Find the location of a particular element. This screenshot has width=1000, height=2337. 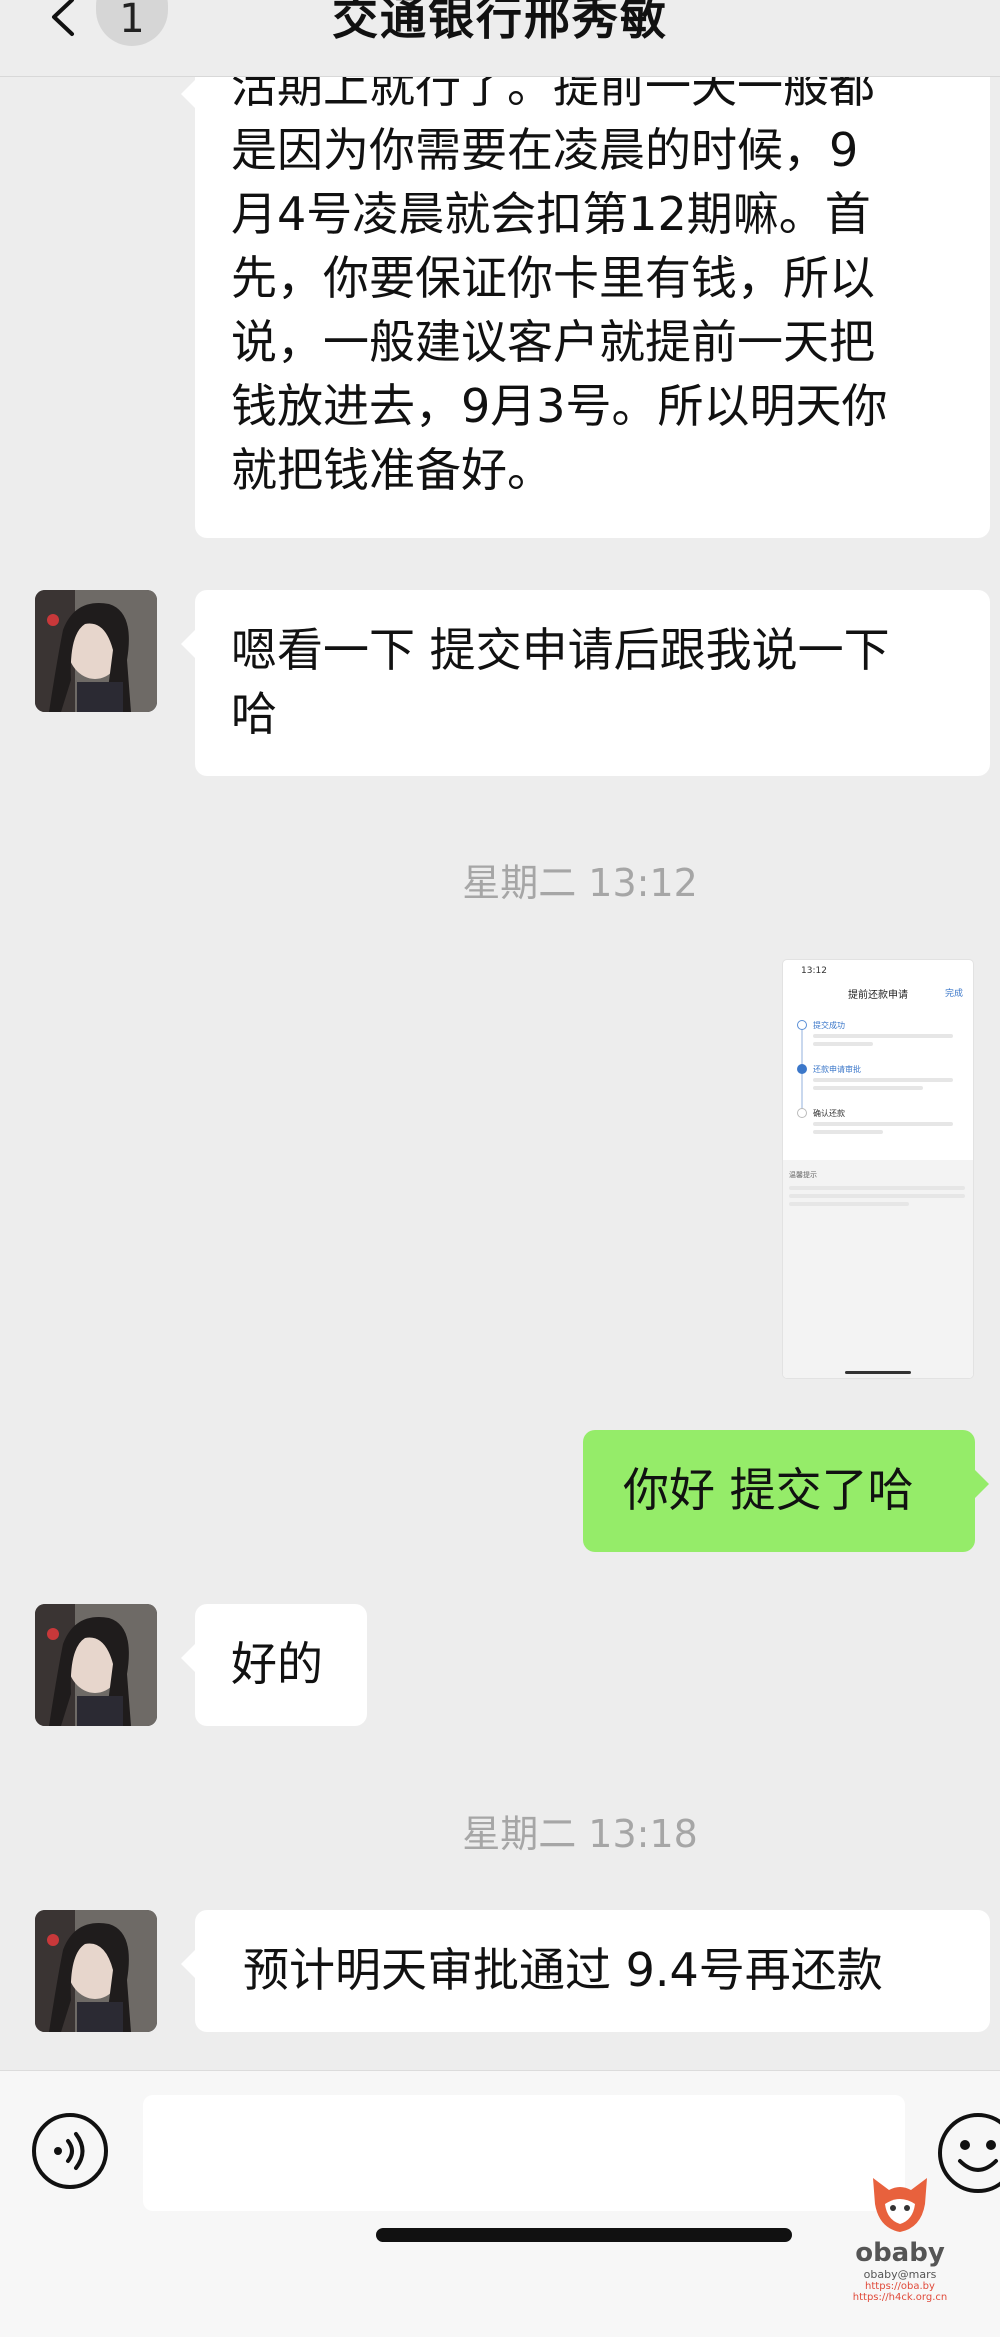

message-timestamp: 星期二 13:18 is located at coordinates (580, 1834).